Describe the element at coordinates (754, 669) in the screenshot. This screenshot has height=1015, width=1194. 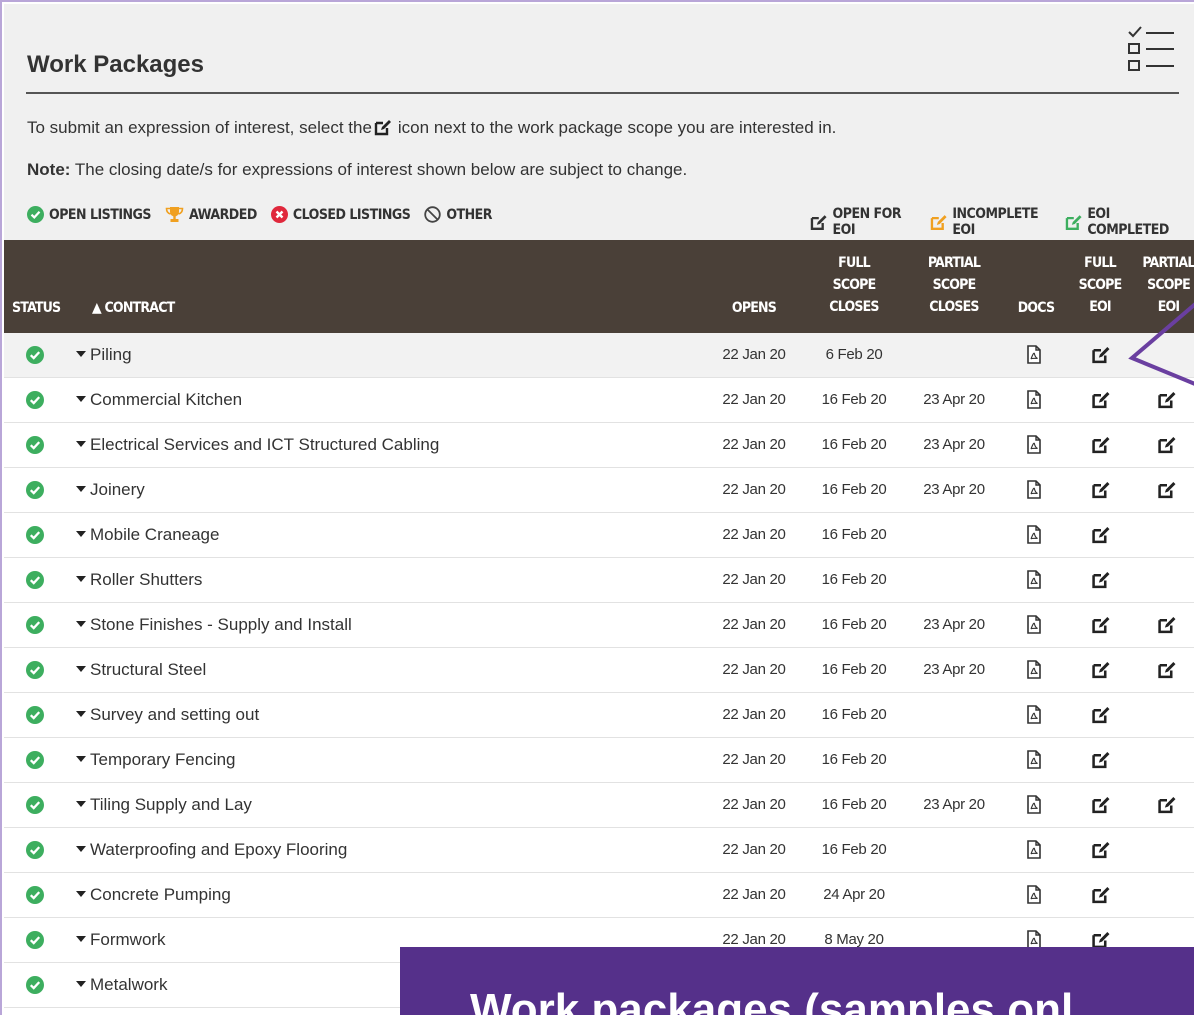
I see `opens-date: 22 Jan 20` at that location.